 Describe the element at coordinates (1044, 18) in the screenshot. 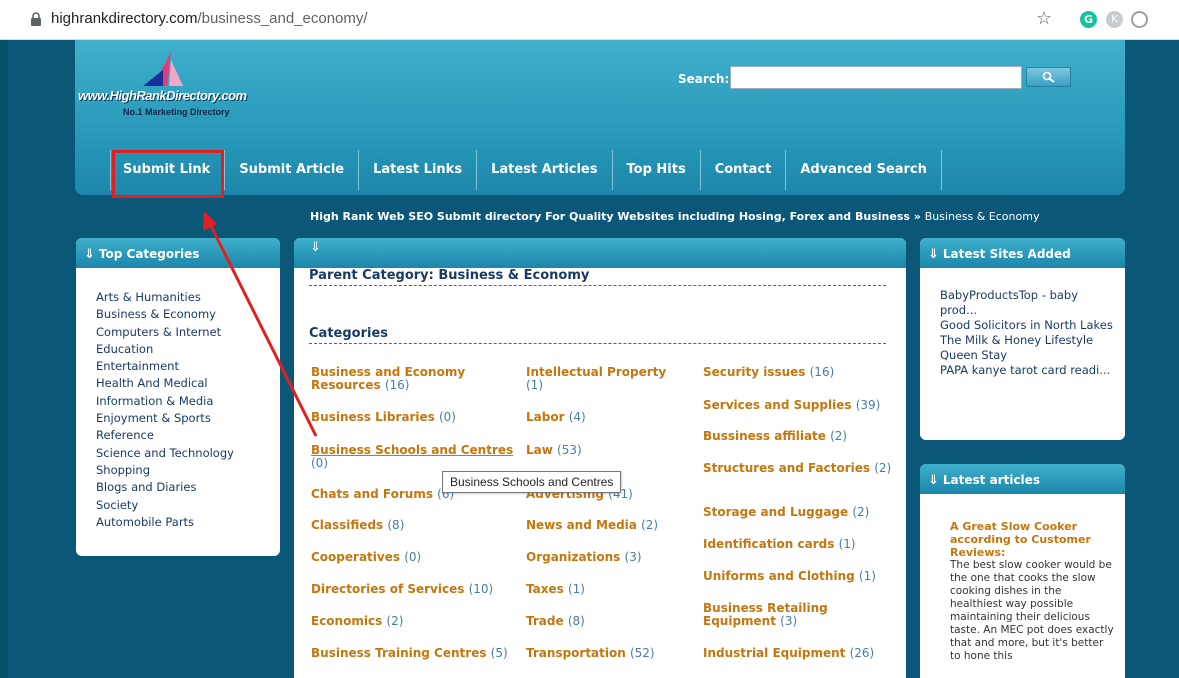

I see `bookmark-star-icon: ☆` at that location.